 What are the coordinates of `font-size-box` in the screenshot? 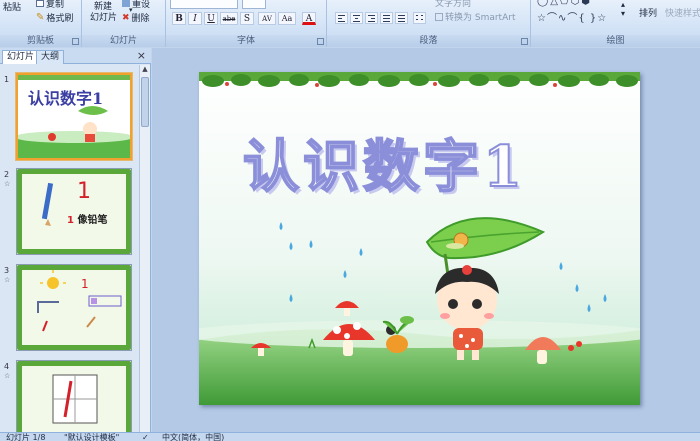 It's located at (254, 4).